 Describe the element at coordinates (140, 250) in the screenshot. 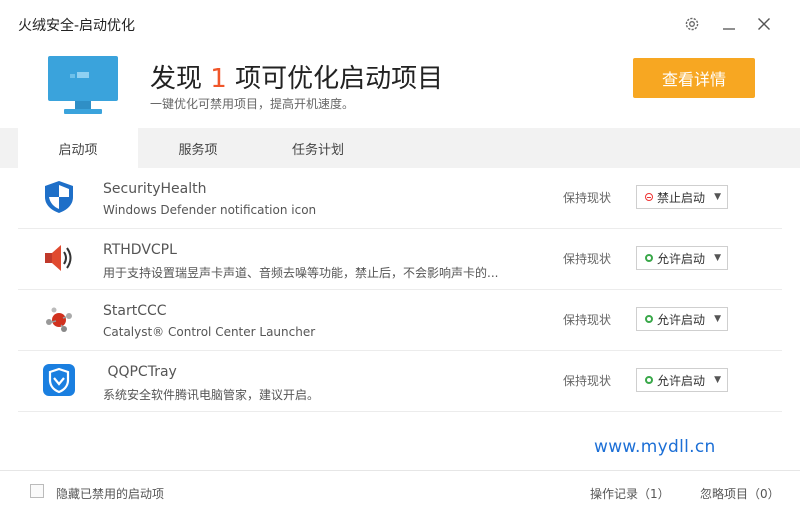

I see `item-name: RTHDVCPL` at that location.